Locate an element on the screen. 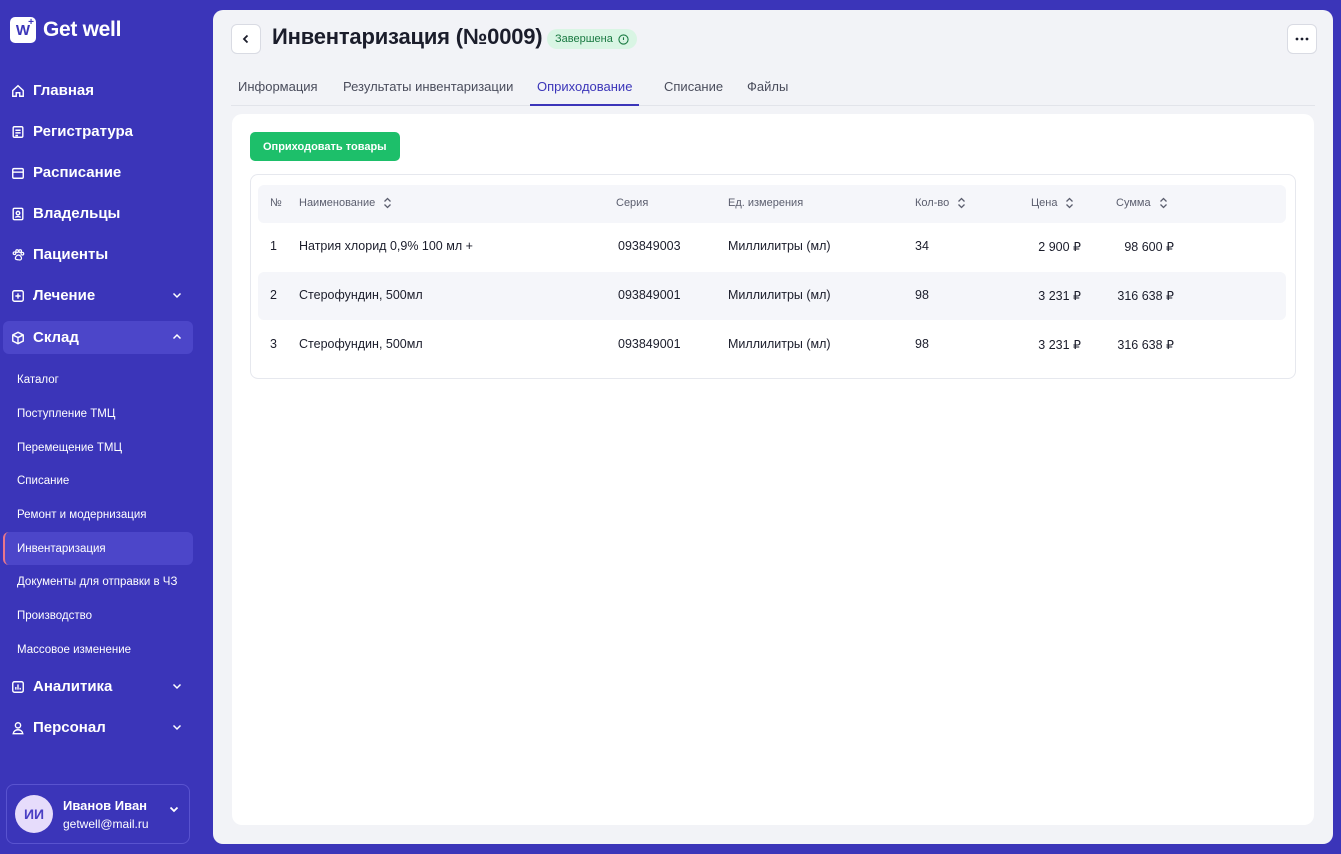  column-header-name: Наименование is located at coordinates (345, 203).